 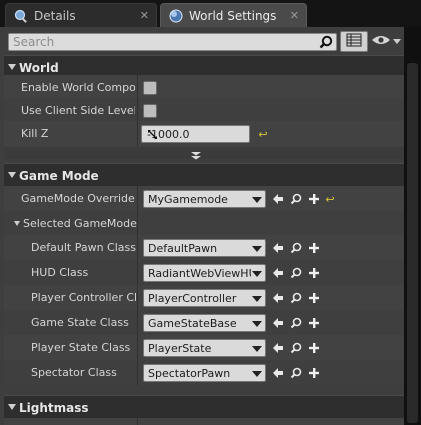 What do you see at coordinates (21, 16) in the screenshot?
I see `details-icon` at bounding box center [21, 16].